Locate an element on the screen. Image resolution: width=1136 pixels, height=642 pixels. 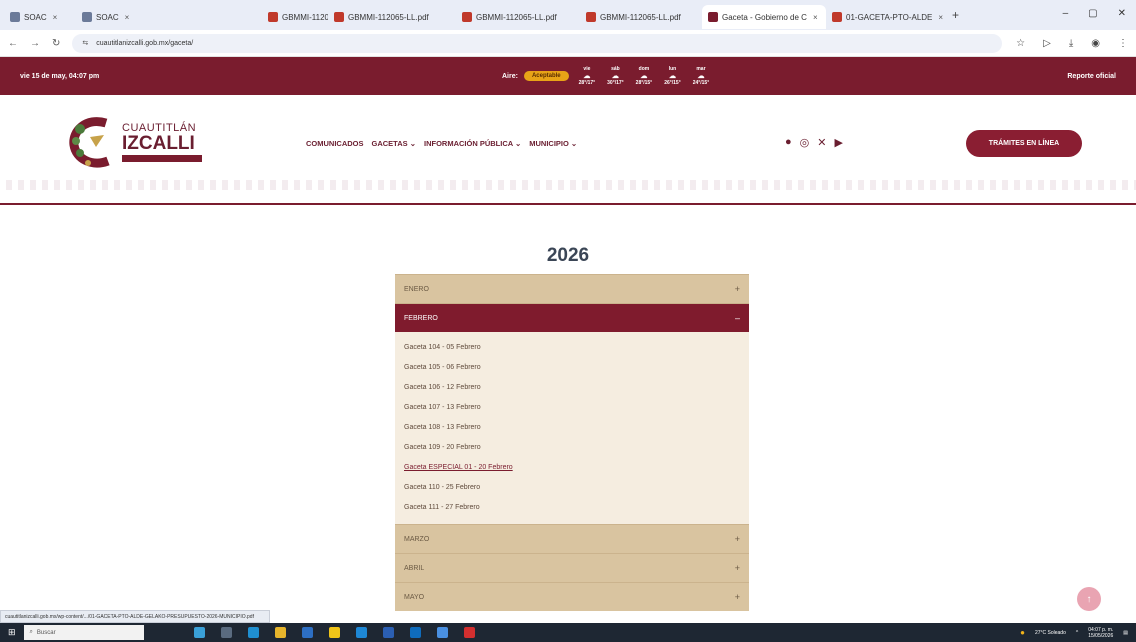
gaceta-link: Gaceta 109 - 20 Febrero is located at coordinates (572, 448).